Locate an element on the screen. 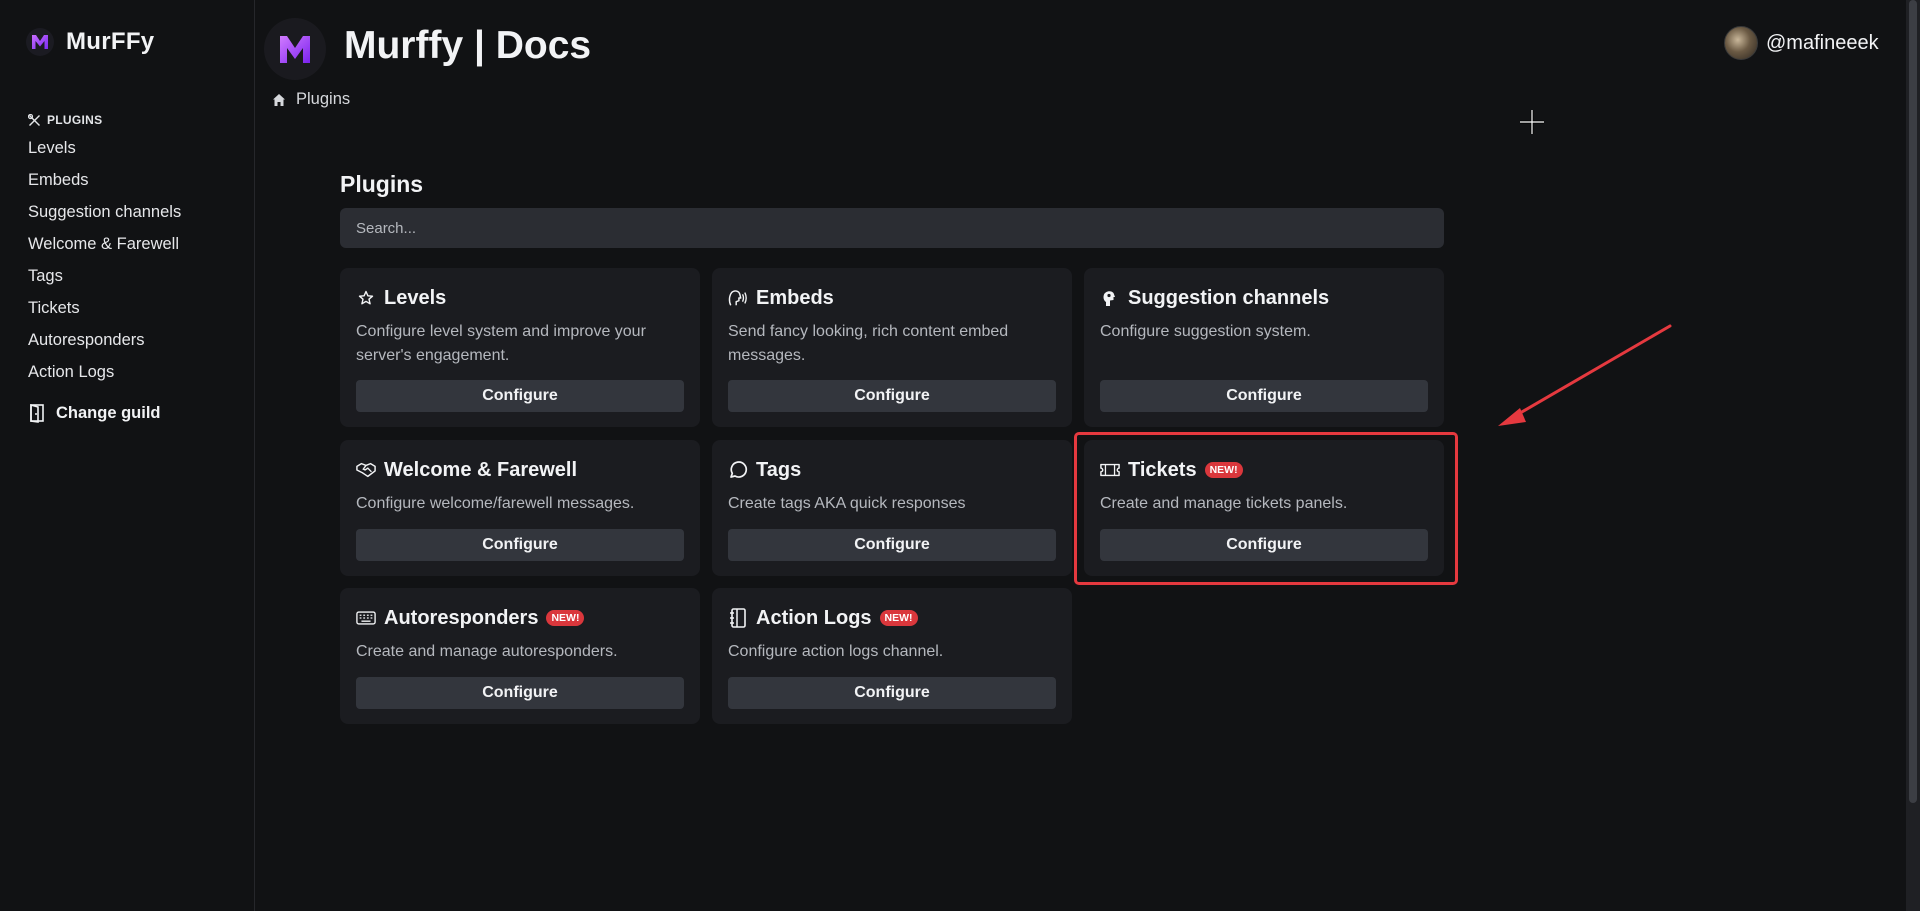  message-circle-icon is located at coordinates (738, 470).